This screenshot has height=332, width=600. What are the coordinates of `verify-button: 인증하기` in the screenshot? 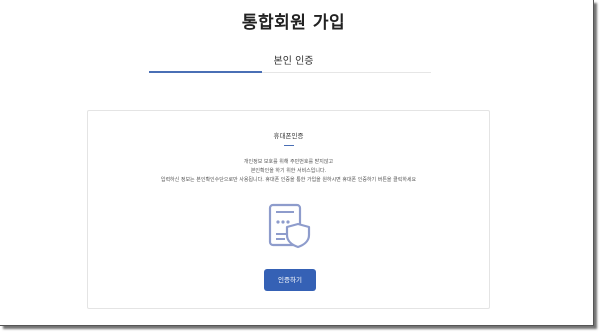 It's located at (290, 280).